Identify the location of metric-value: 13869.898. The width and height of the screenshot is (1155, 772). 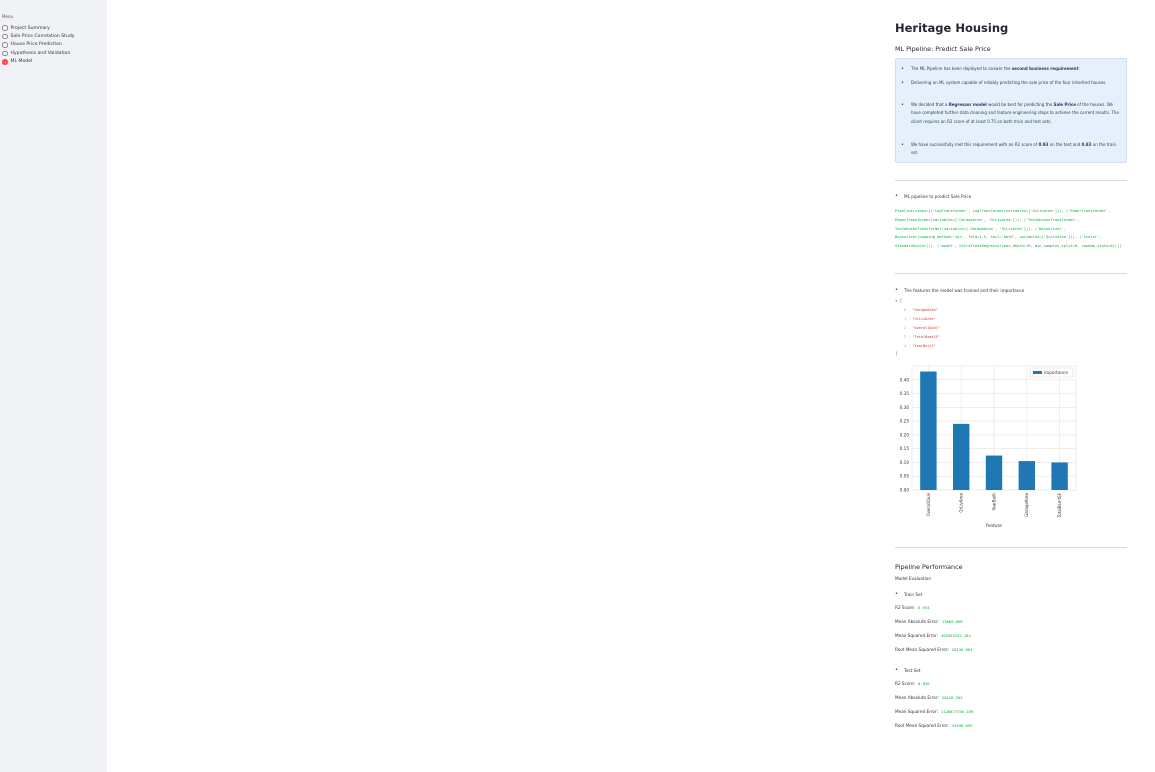
(952, 621).